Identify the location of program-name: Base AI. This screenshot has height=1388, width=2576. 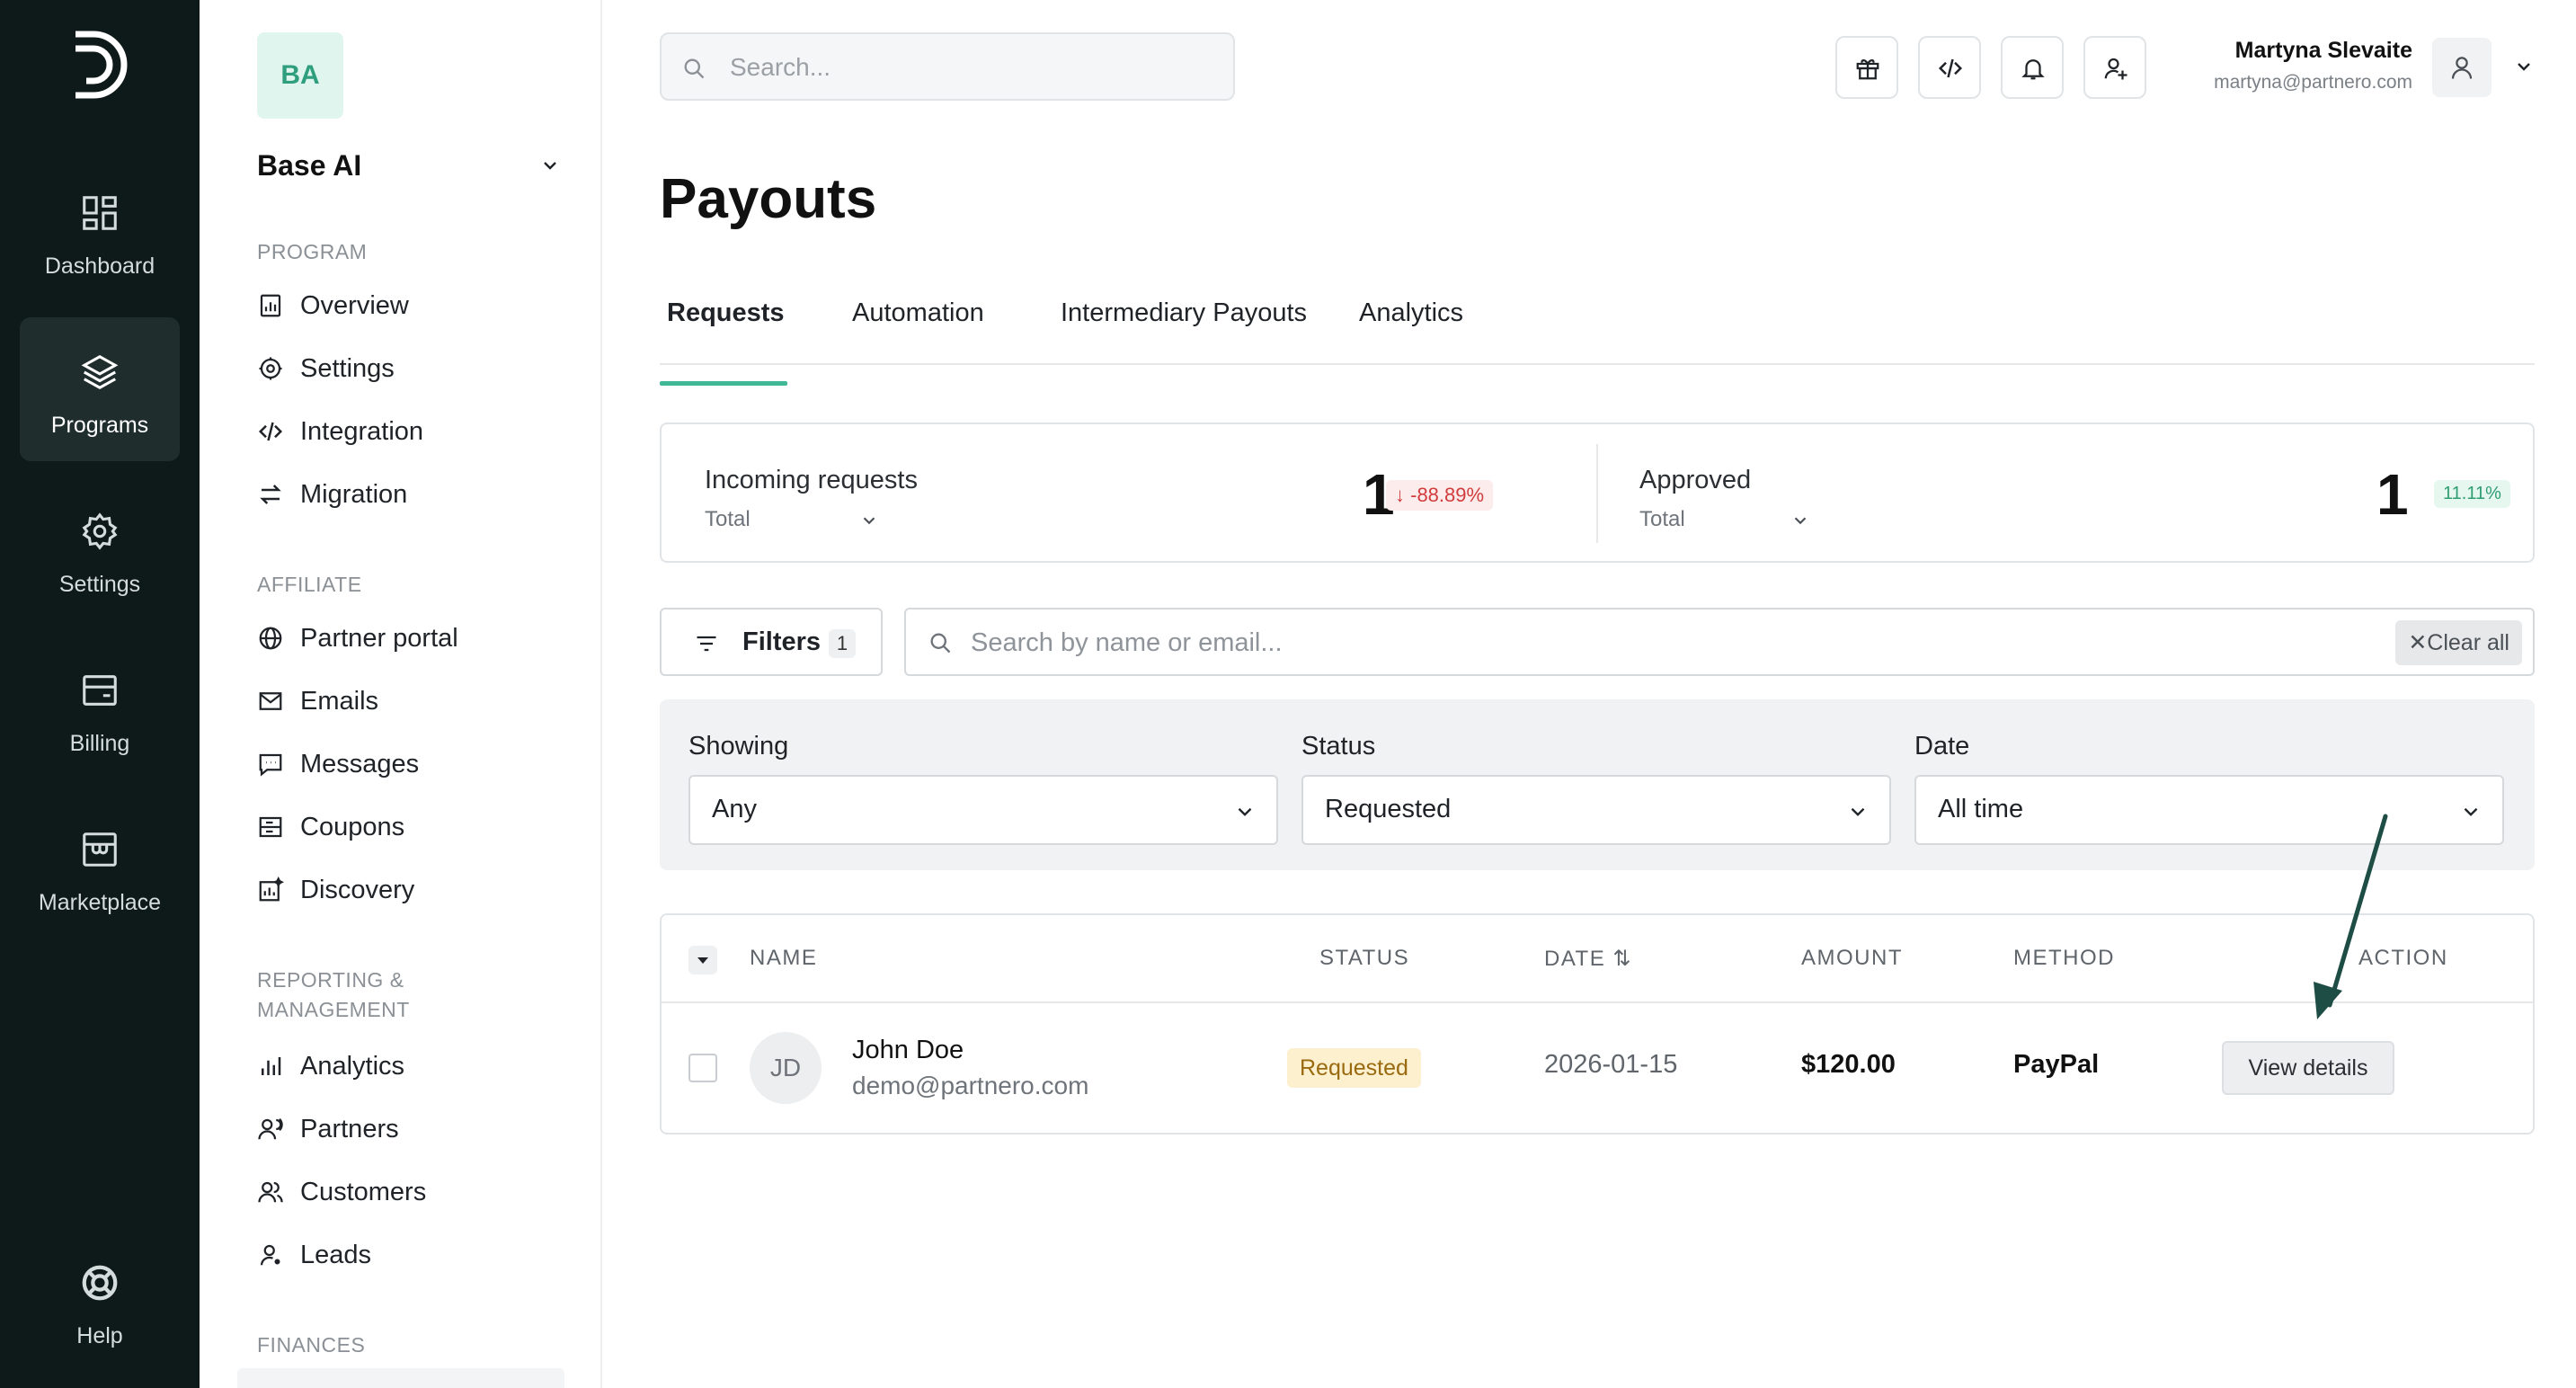
(309, 165).